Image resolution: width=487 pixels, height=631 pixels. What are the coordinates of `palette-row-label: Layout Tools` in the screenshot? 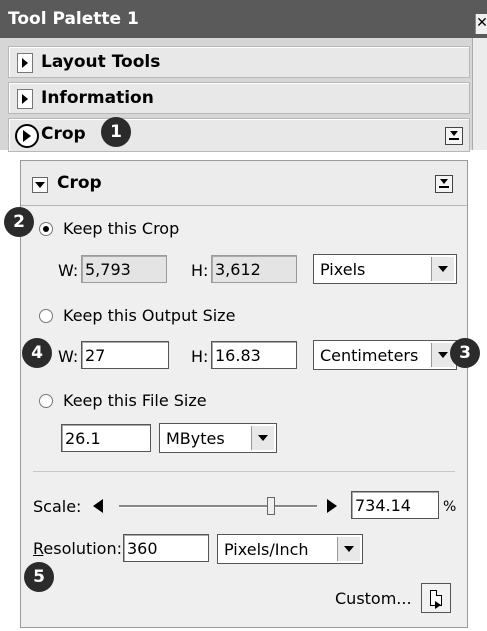 It's located at (101, 62).